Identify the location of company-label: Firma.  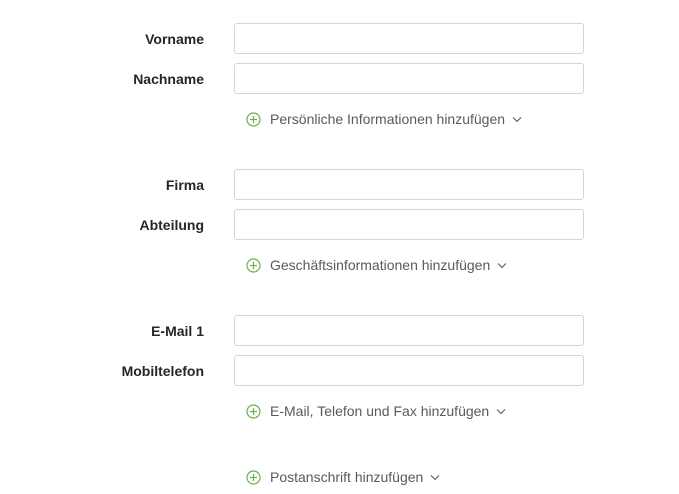
(184, 185).